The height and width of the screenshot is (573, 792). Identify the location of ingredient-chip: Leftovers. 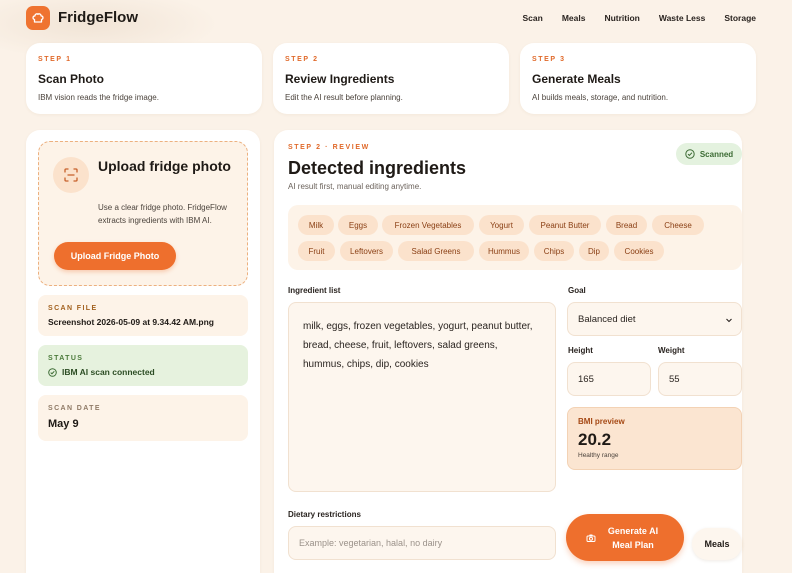
(366, 251).